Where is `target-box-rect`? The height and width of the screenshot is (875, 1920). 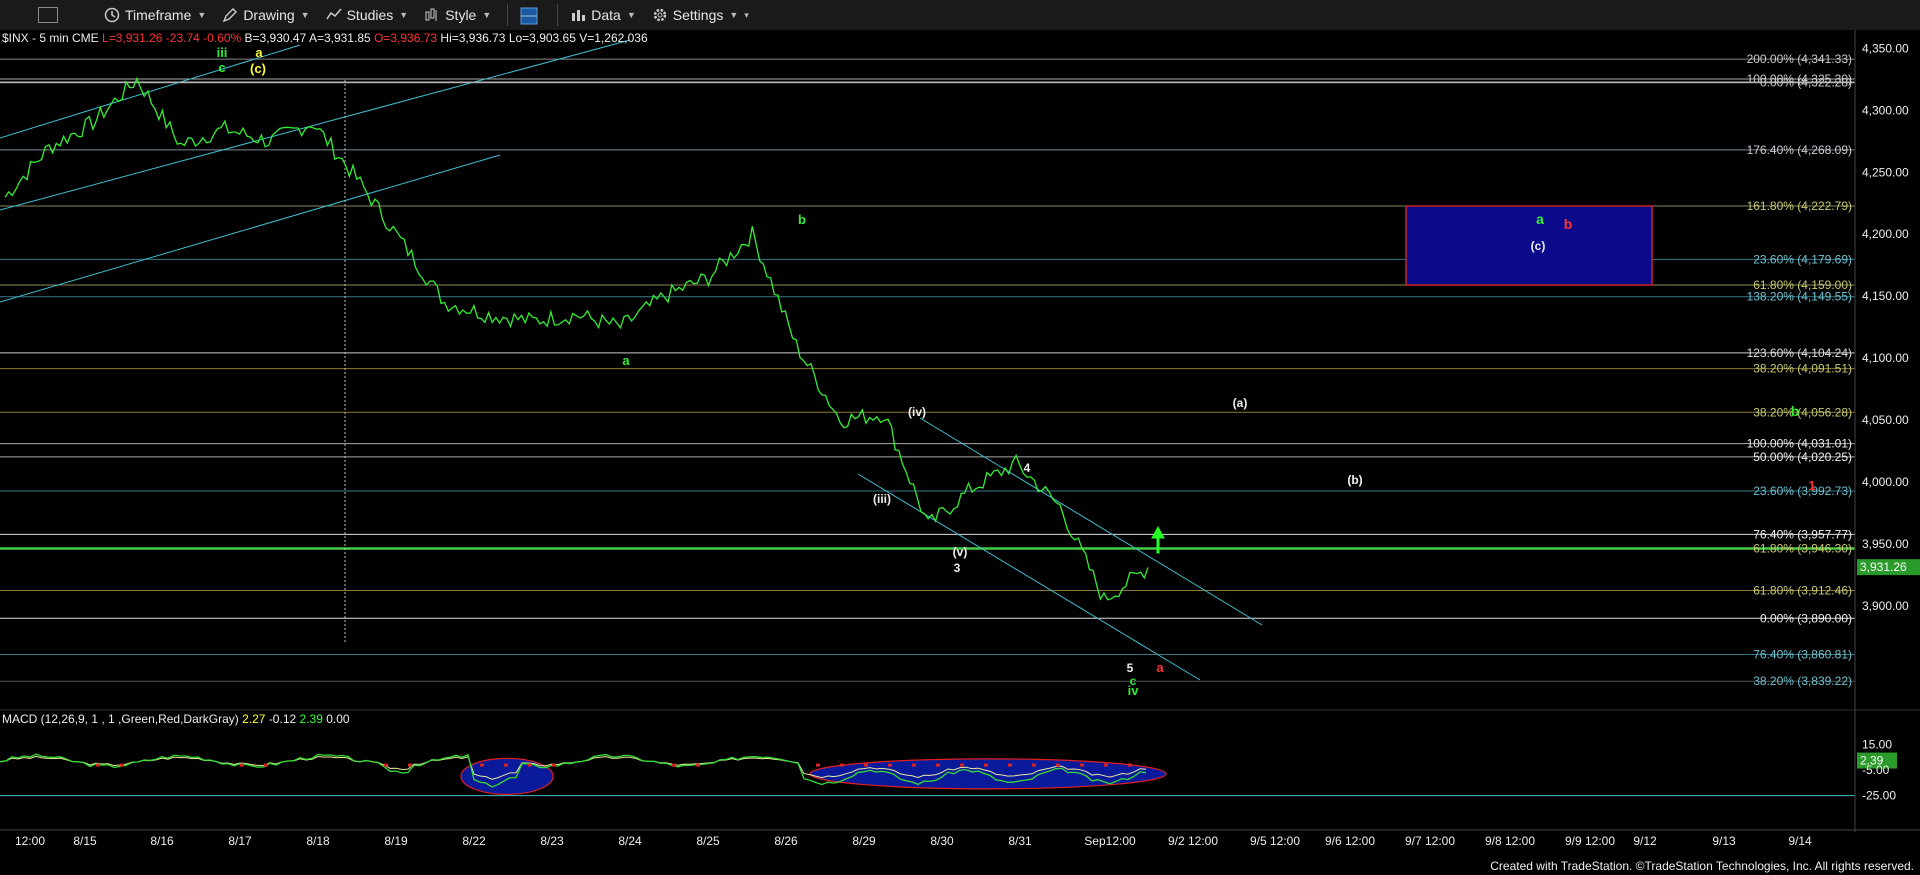
target-box-rect is located at coordinates (1529, 245).